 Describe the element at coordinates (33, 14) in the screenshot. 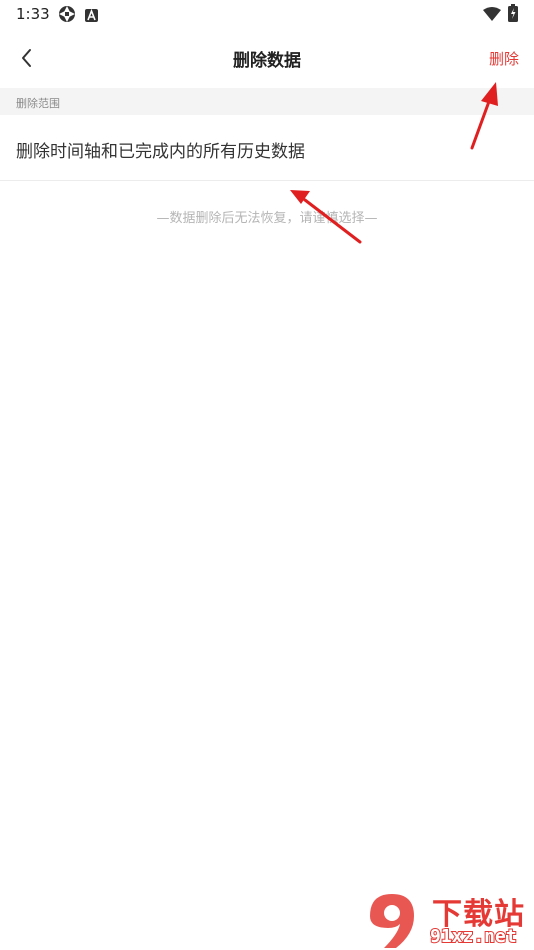

I see `status-time: 1:33` at that location.